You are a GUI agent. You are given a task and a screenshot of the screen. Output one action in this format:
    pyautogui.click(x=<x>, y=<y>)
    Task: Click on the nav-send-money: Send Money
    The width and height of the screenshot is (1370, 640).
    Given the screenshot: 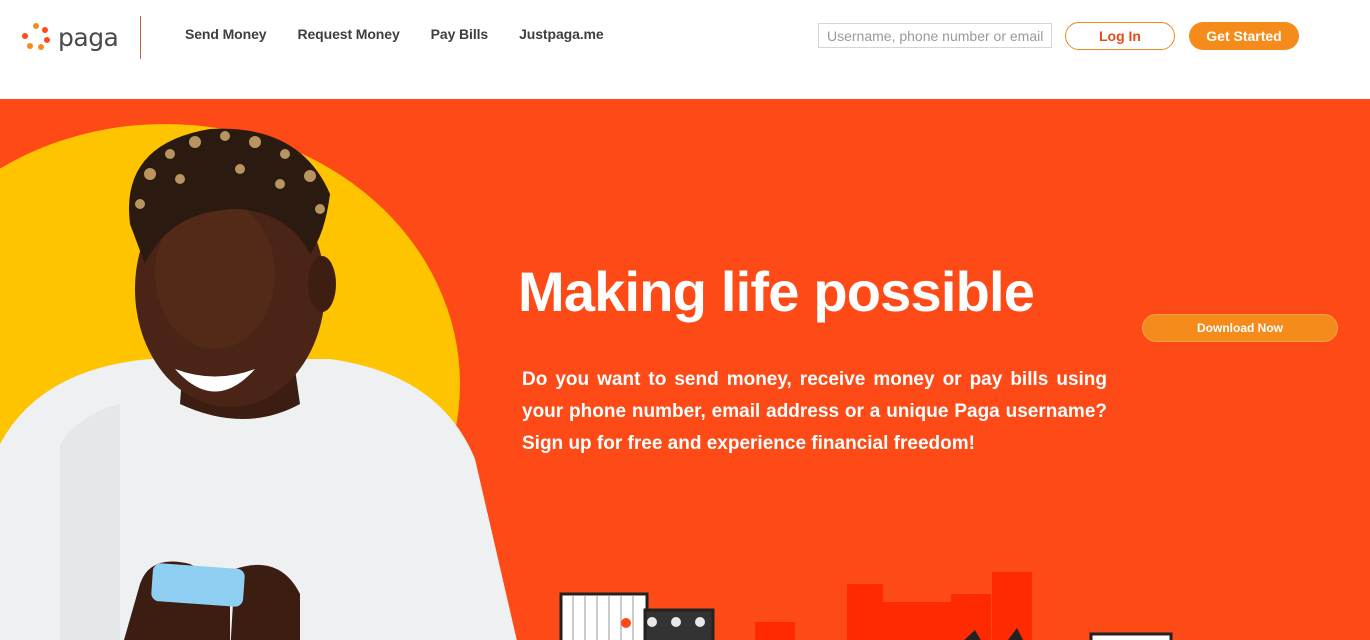 What is the action you would take?
    pyautogui.click(x=226, y=34)
    